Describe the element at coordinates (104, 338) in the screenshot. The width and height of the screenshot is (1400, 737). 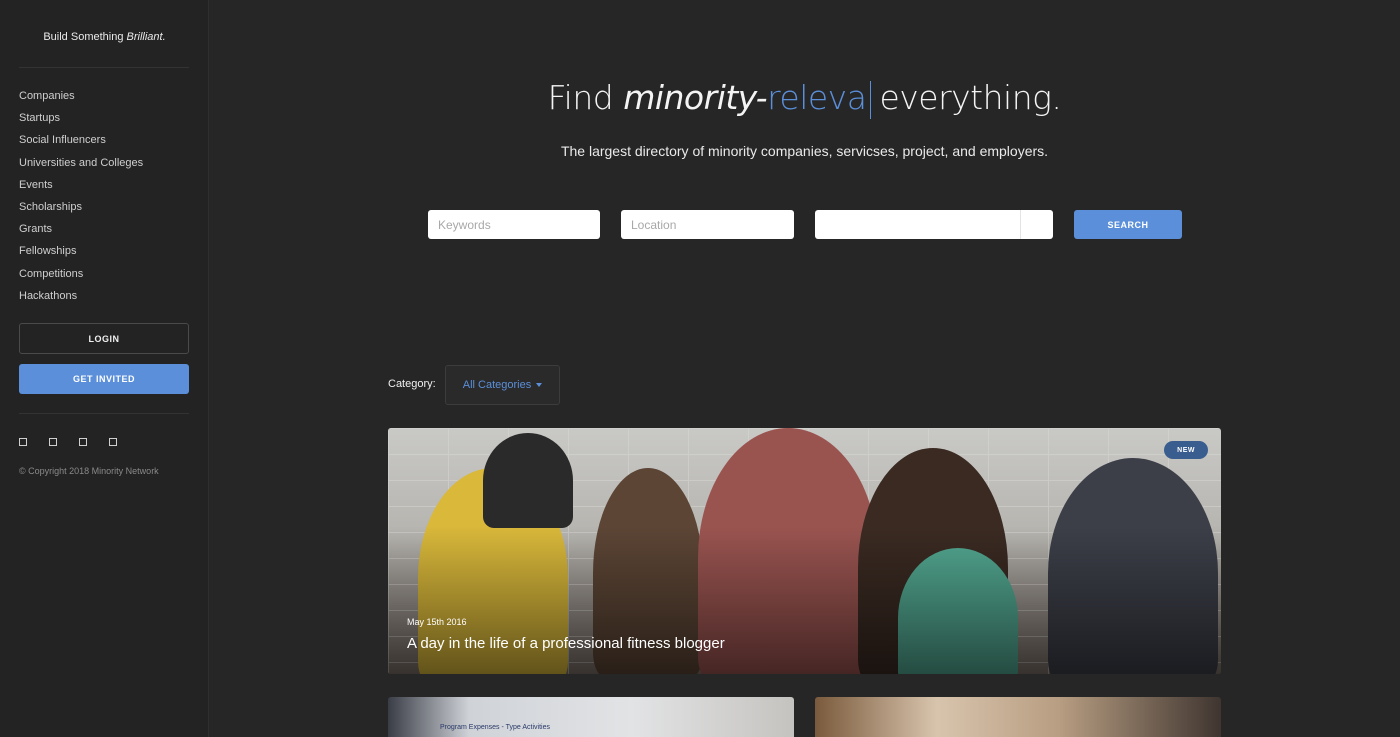
I see `login-button: LOGIN` at that location.